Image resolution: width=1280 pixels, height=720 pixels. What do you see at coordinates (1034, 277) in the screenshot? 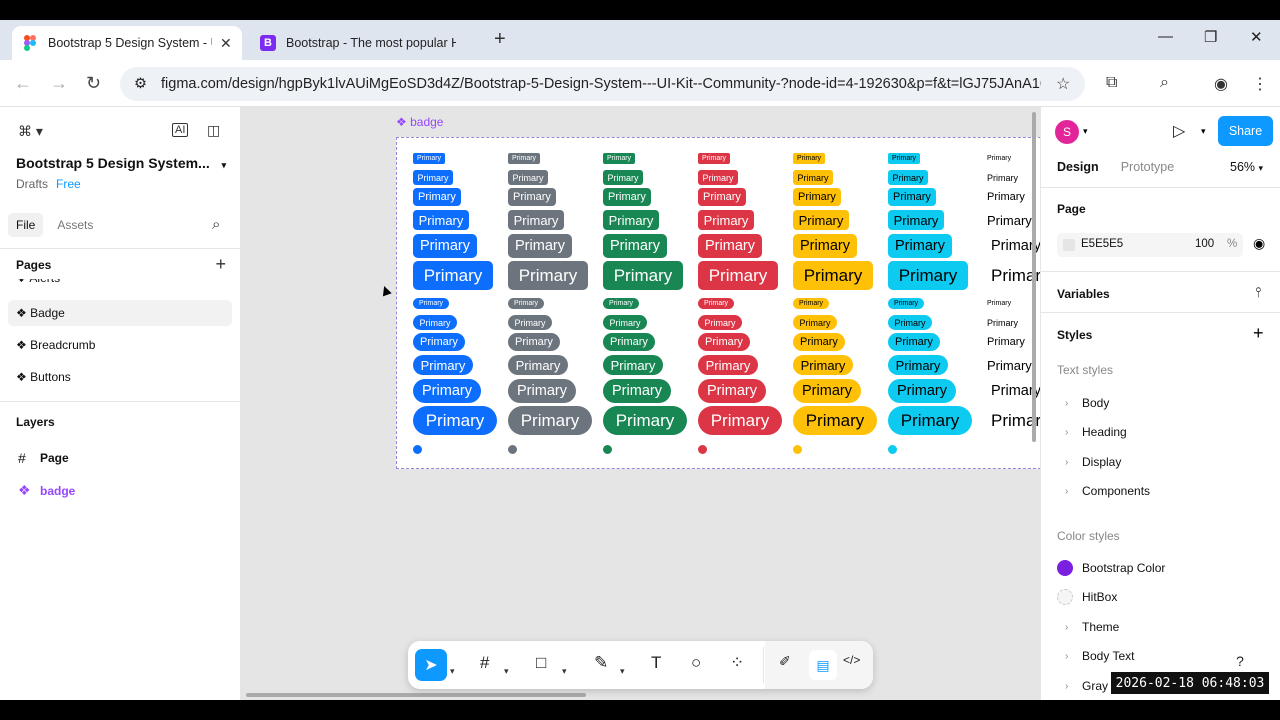
I see `vertical-scrollbar` at bounding box center [1034, 277].